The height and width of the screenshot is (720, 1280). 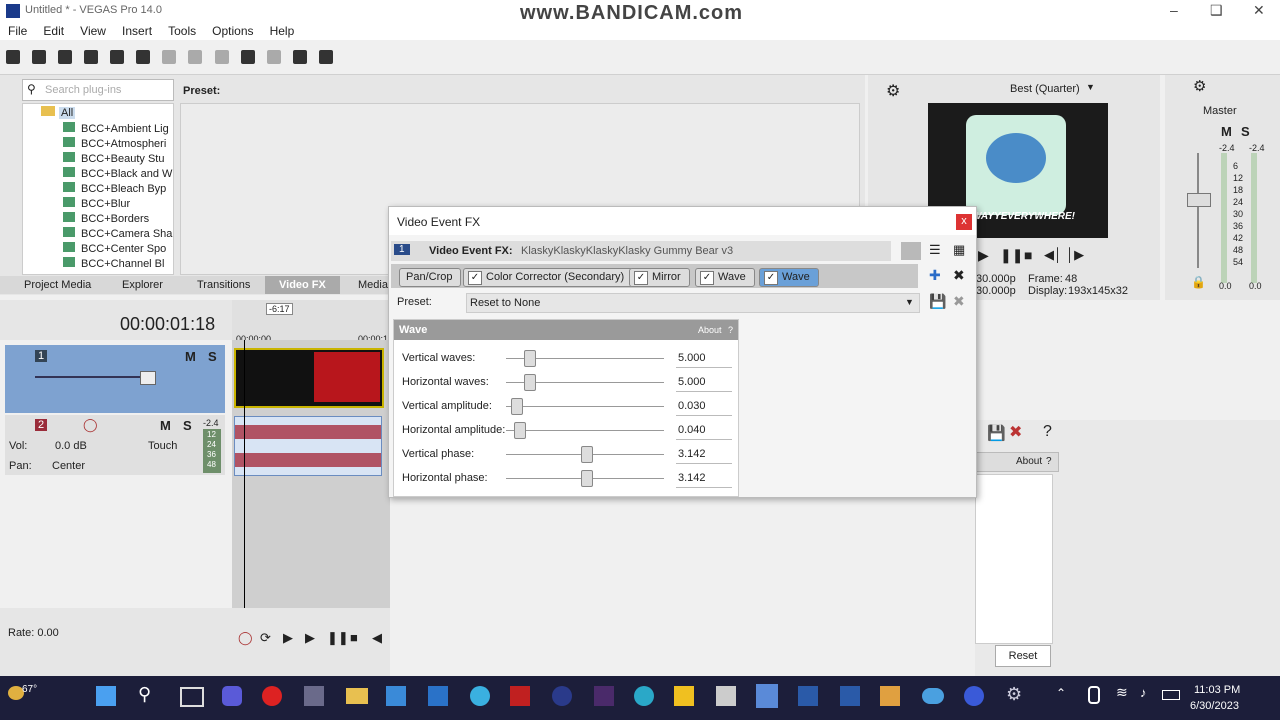 What do you see at coordinates (114, 188) in the screenshot?
I see `plugin-list-item: BCC+Bleach Byp` at bounding box center [114, 188].